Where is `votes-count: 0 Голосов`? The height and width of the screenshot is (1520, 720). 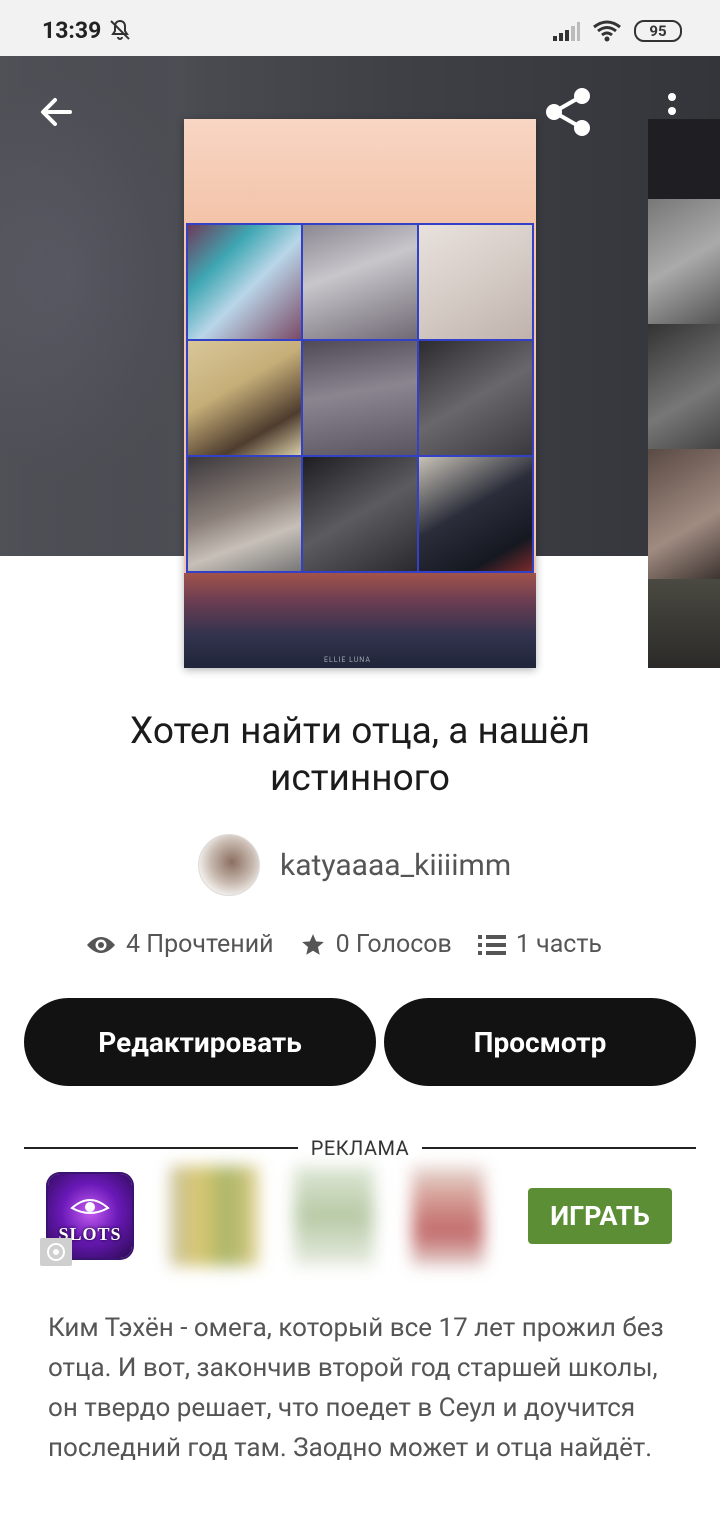
votes-count: 0 Голосов is located at coordinates (393, 944).